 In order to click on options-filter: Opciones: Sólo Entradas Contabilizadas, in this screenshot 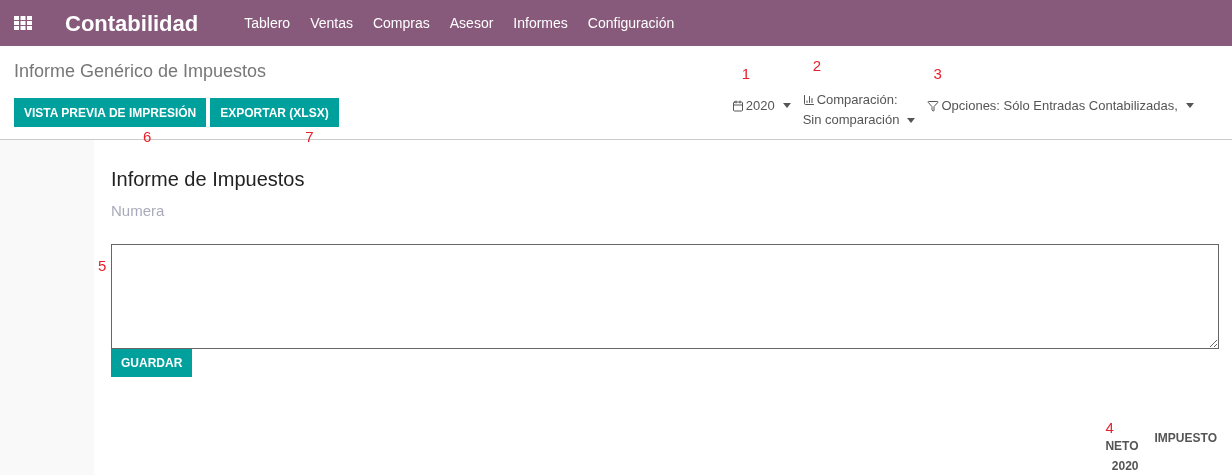, I will do `click(1060, 106)`.